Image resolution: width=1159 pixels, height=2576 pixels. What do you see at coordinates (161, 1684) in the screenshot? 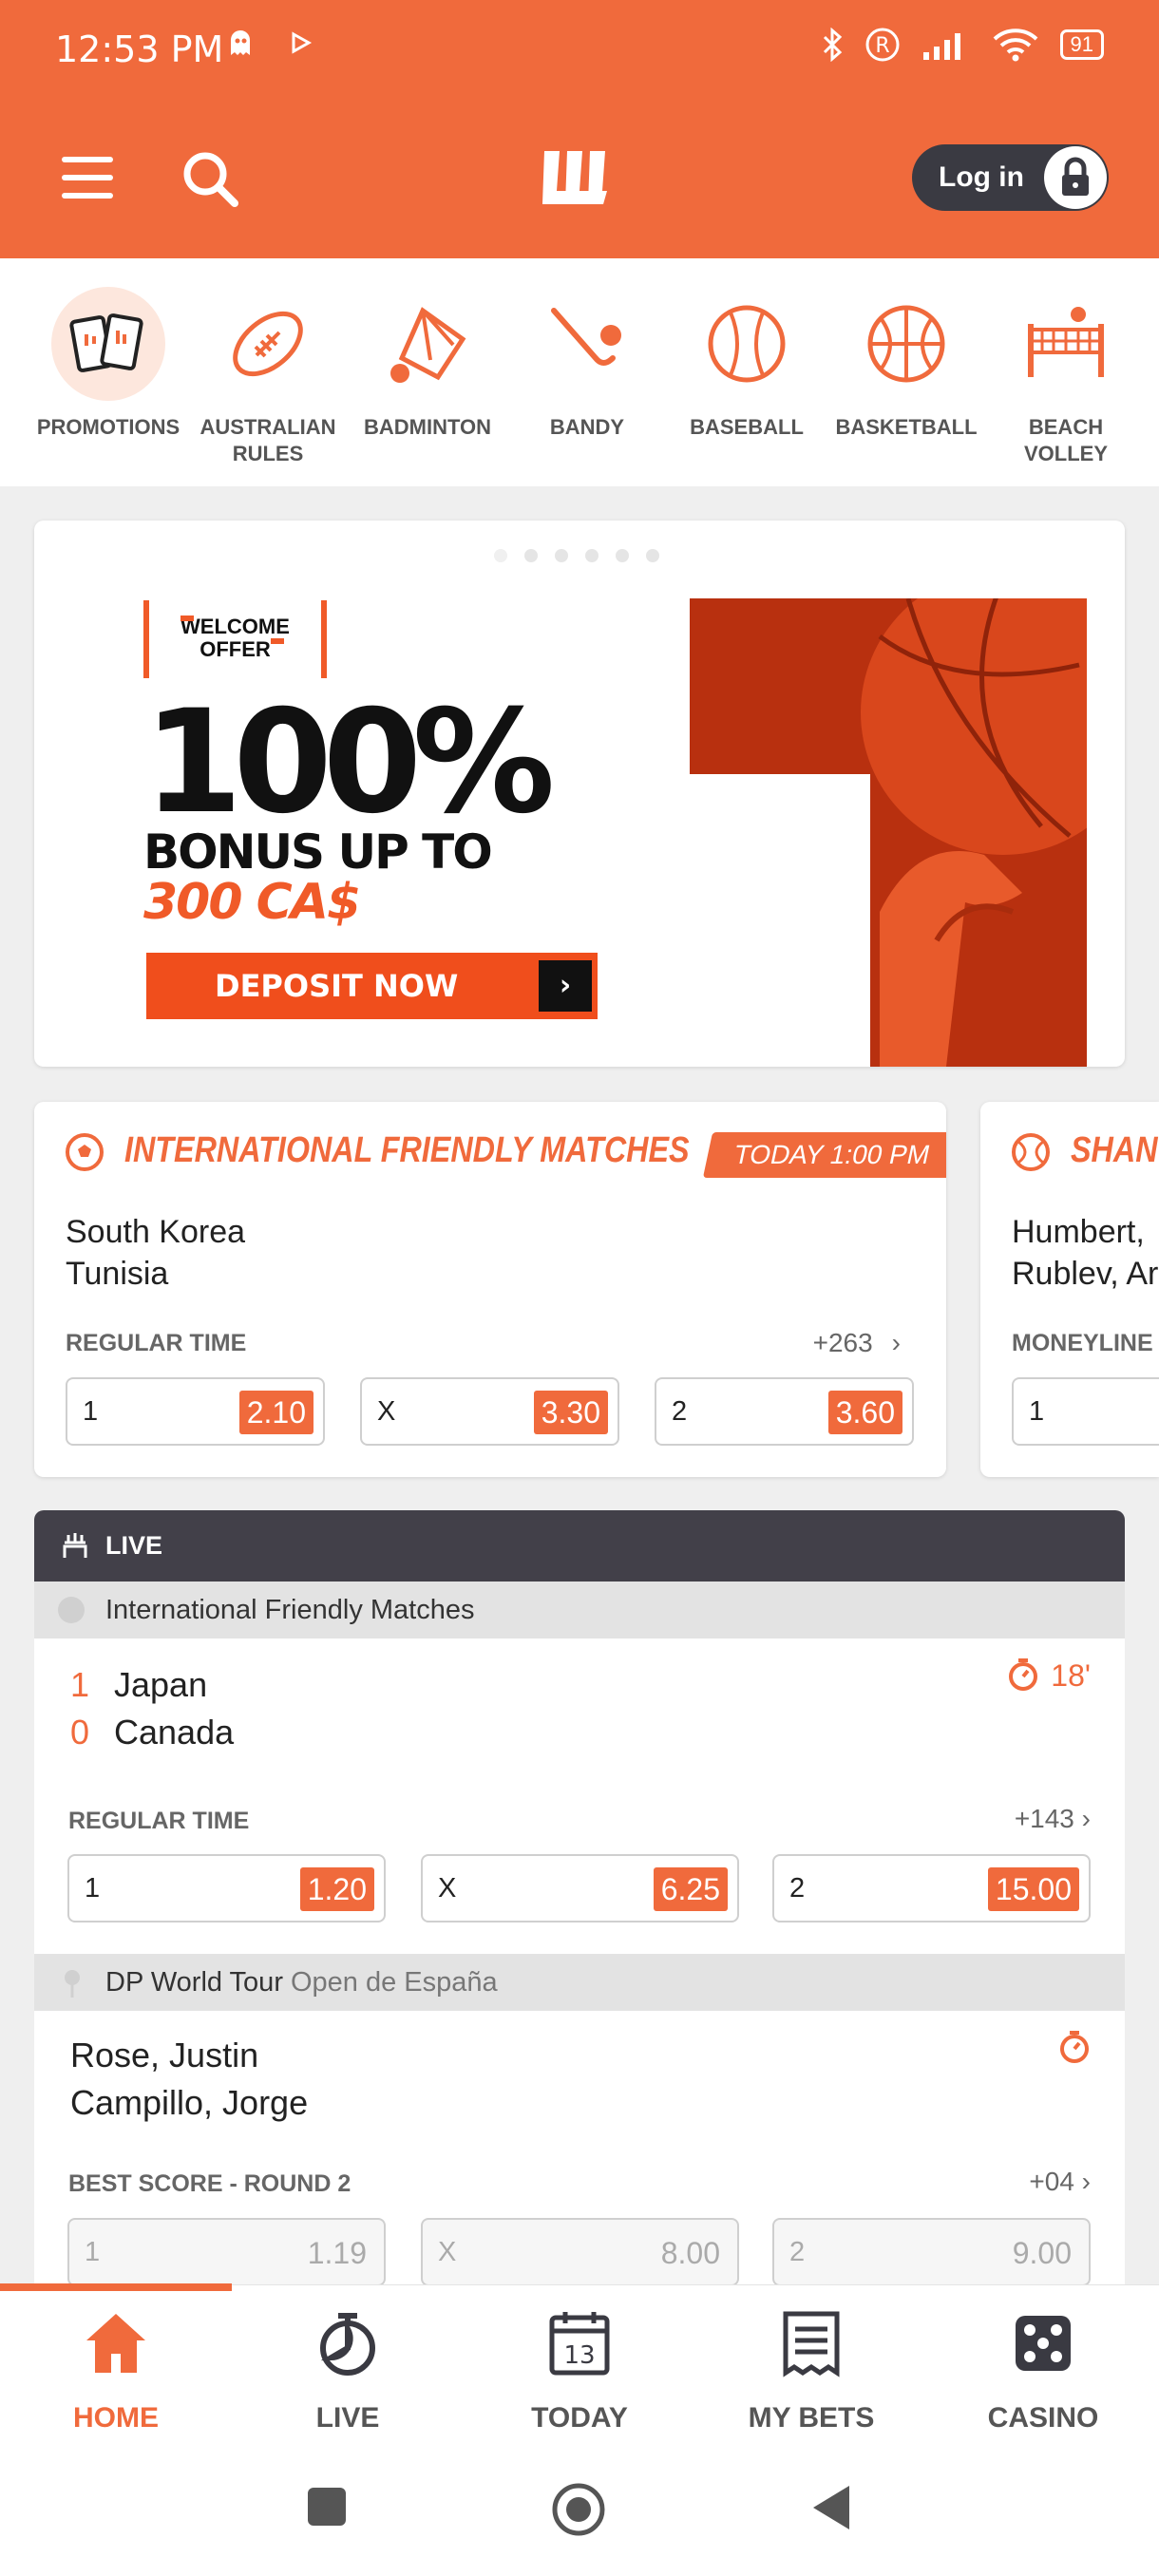
I see `team-name: Japan` at bounding box center [161, 1684].